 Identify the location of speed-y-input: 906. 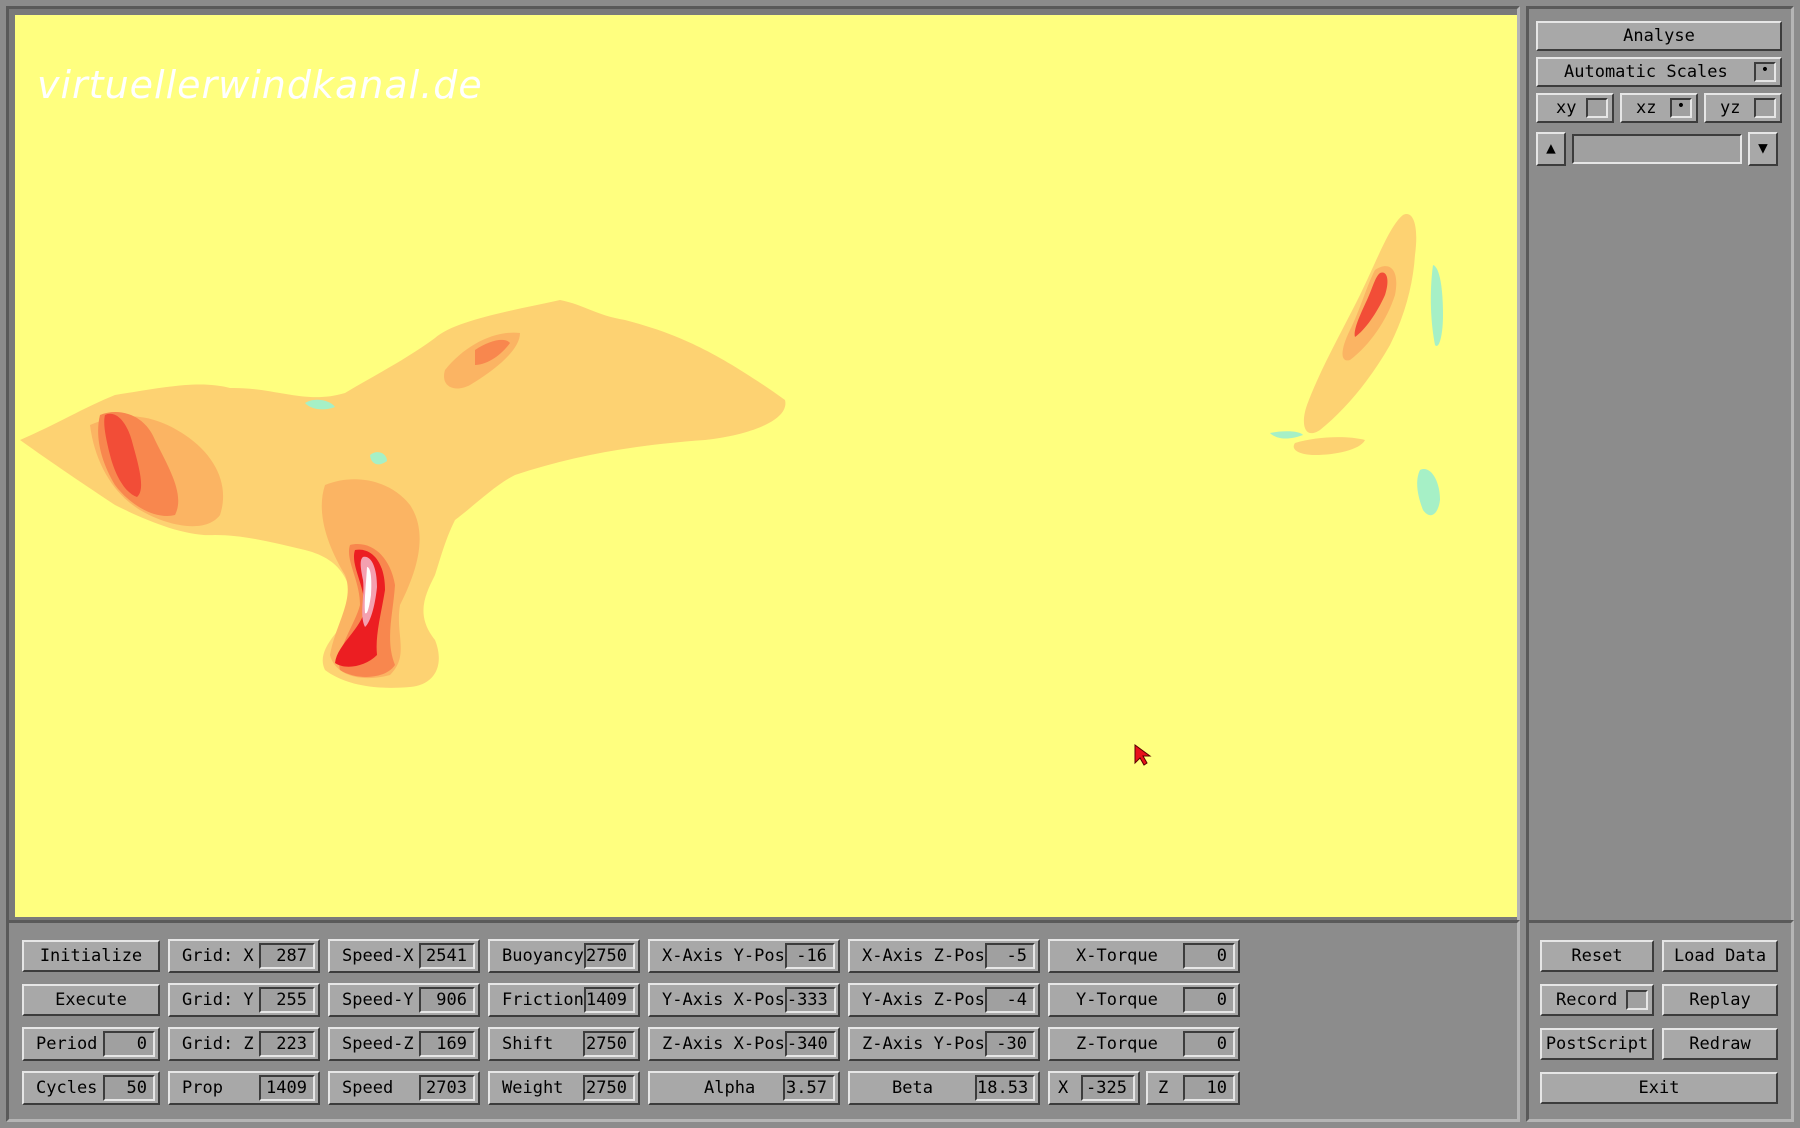
(447, 1000).